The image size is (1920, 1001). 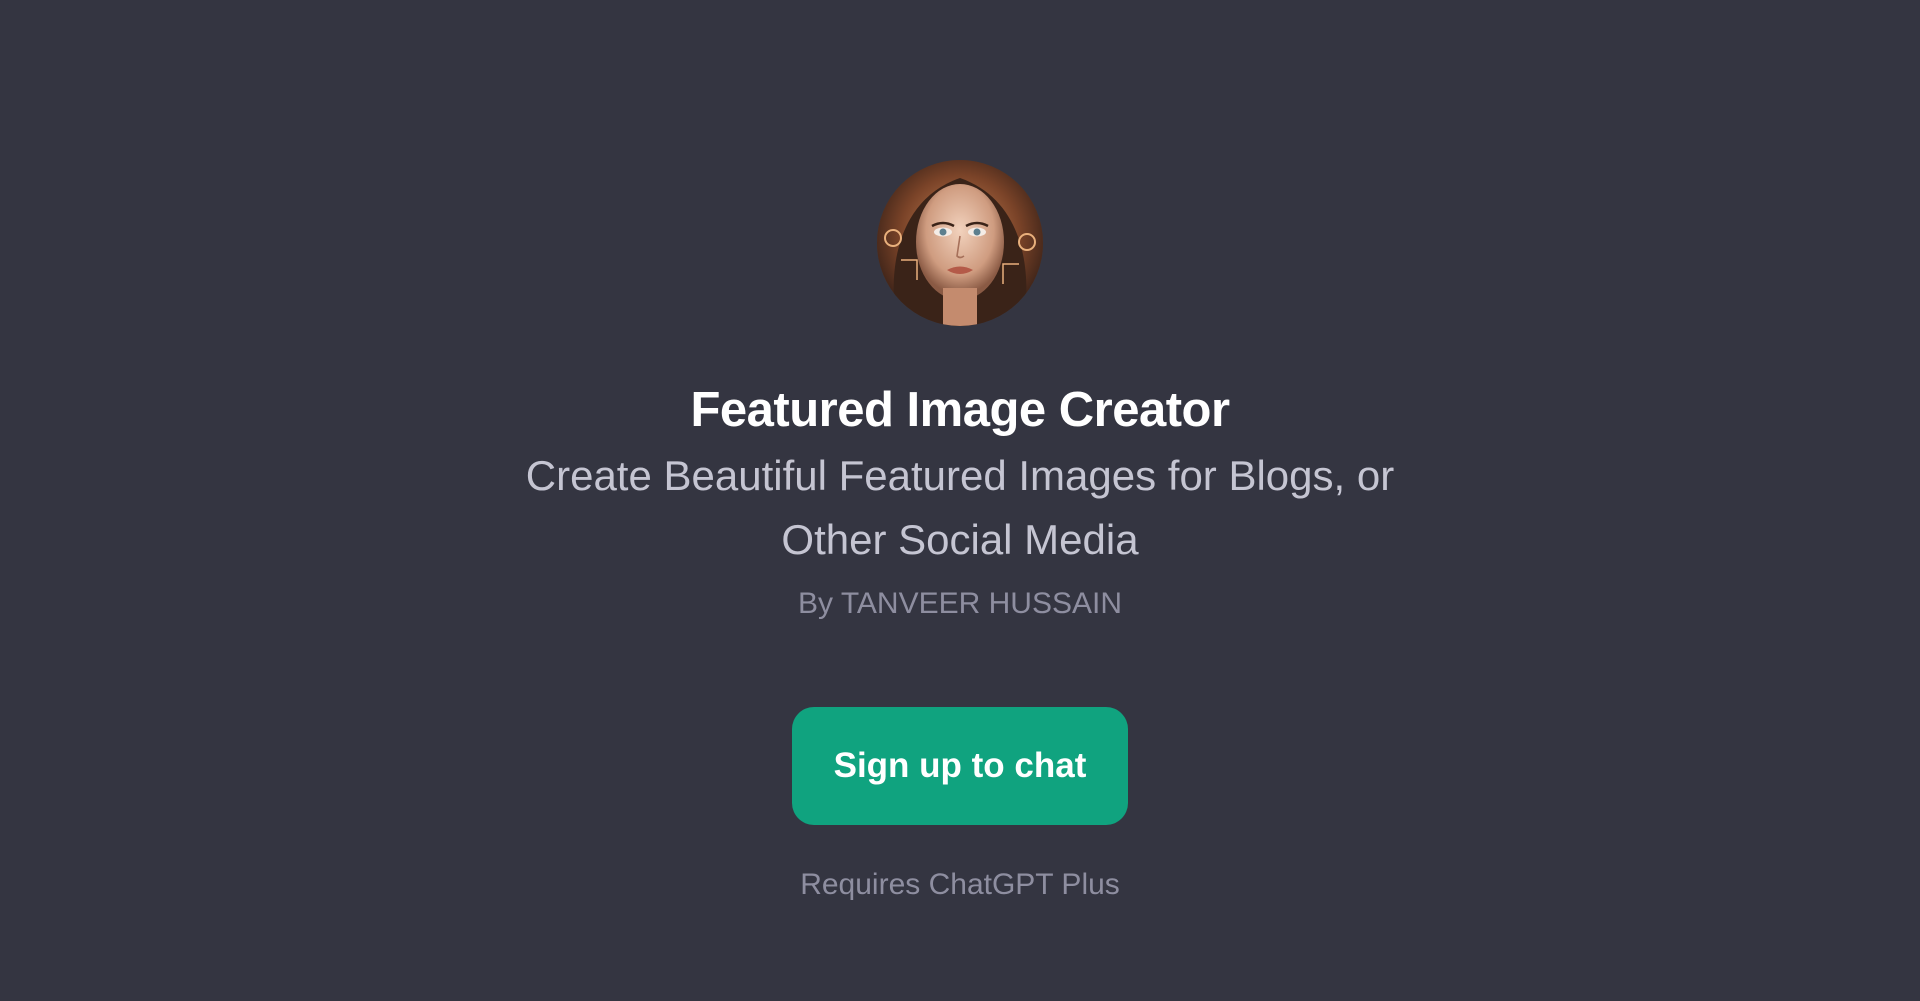 What do you see at coordinates (960, 766) in the screenshot?
I see `sign-up-to-chat-button: Sign up to chat` at bounding box center [960, 766].